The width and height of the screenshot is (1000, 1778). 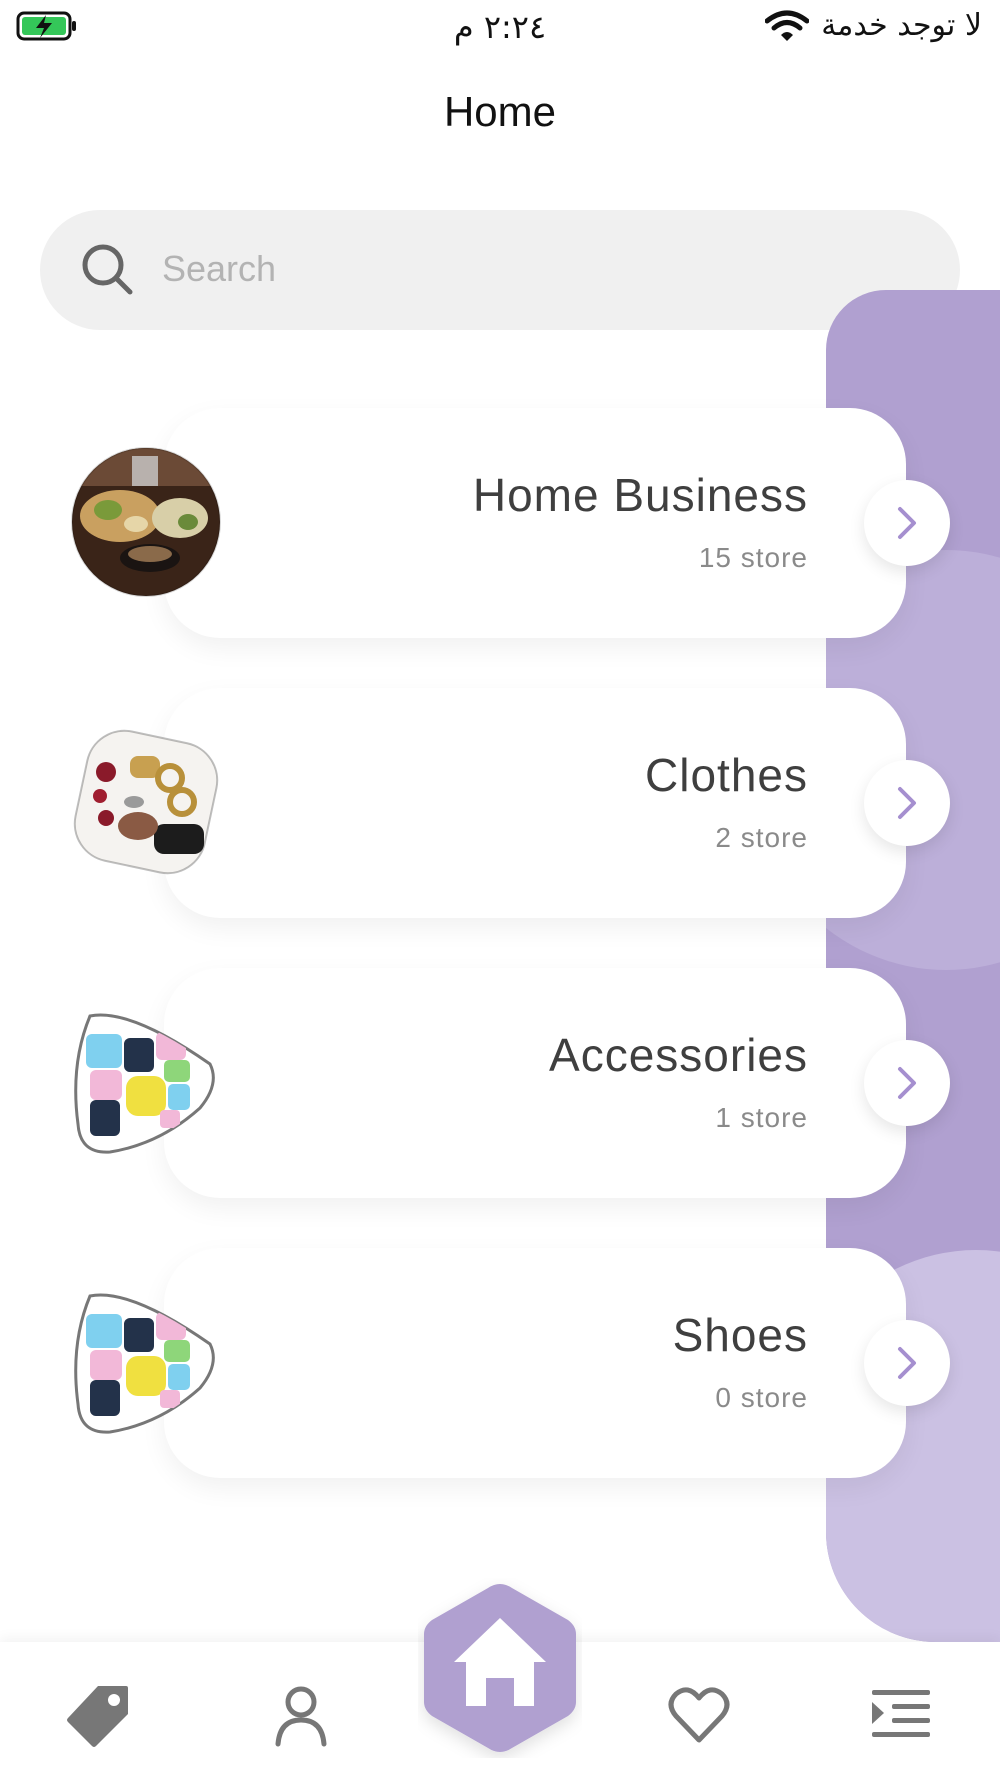 I want to click on category-store-count: 0 store, so click(x=761, y=1397).